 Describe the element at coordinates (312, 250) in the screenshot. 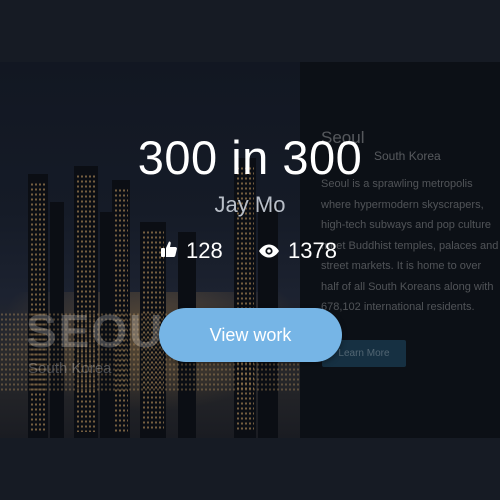

I see `views-count: 1378` at that location.